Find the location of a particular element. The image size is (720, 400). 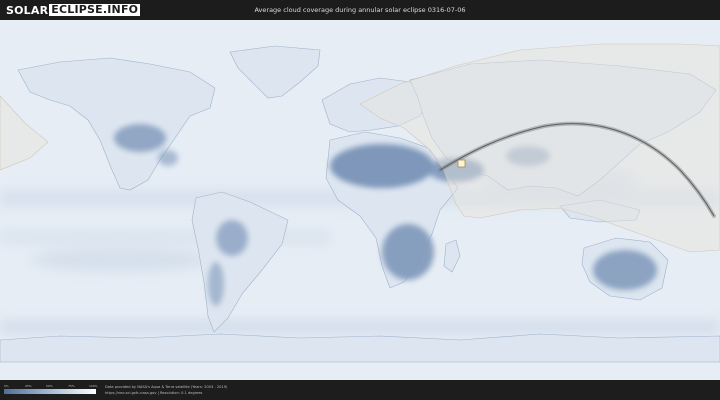

legend-tick: 100% is located at coordinates (93, 386).